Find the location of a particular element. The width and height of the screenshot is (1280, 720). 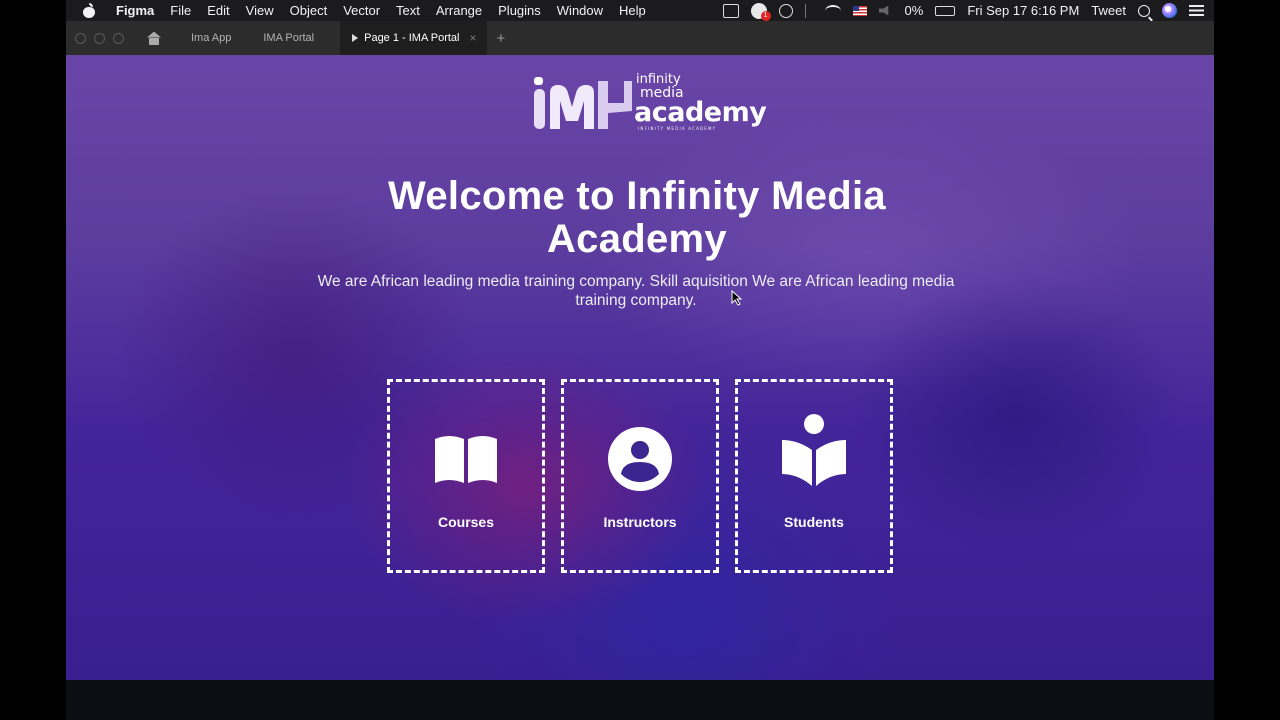

volume-icon is located at coordinates (883, 10).